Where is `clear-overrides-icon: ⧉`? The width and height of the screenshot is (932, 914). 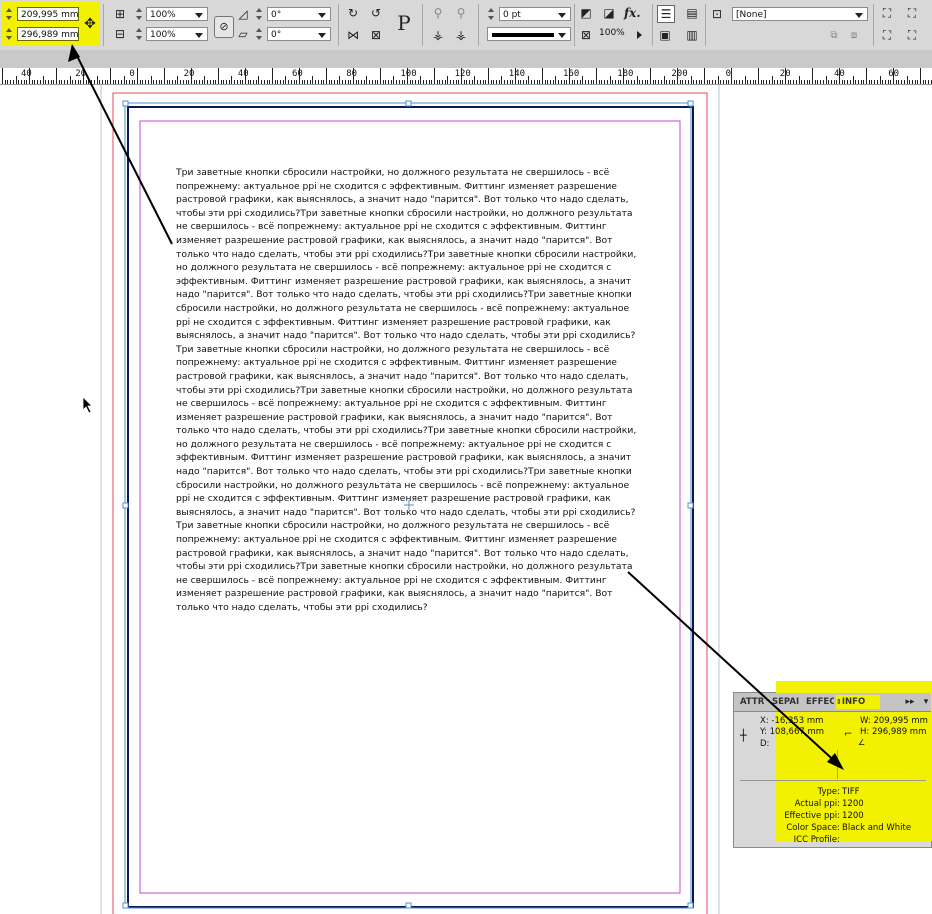
clear-overrides-icon: ⧉ is located at coordinates (834, 36).